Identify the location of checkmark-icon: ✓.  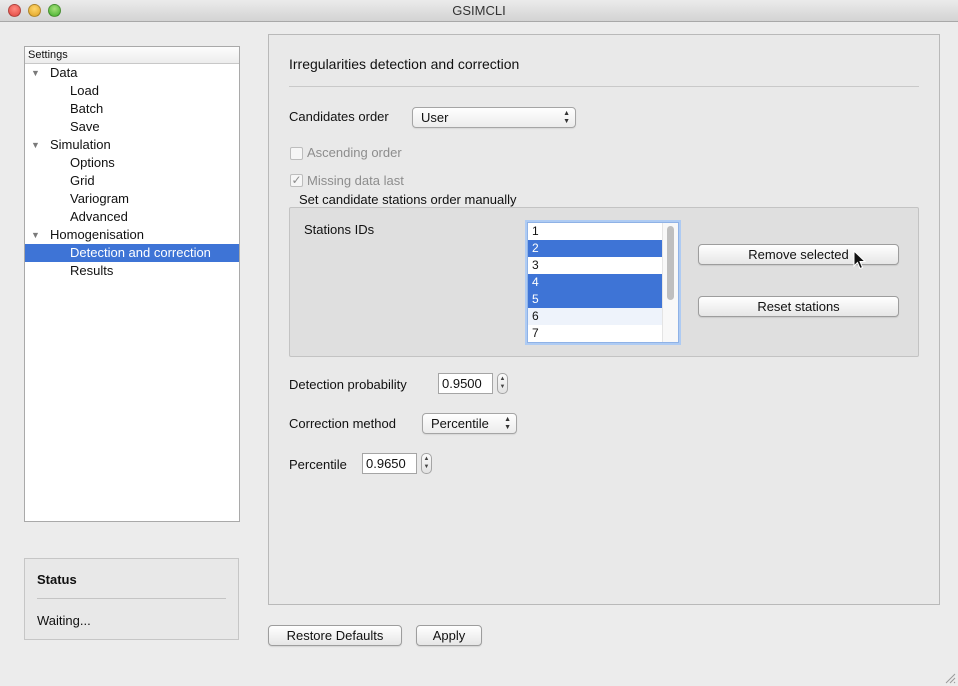
(296, 180).